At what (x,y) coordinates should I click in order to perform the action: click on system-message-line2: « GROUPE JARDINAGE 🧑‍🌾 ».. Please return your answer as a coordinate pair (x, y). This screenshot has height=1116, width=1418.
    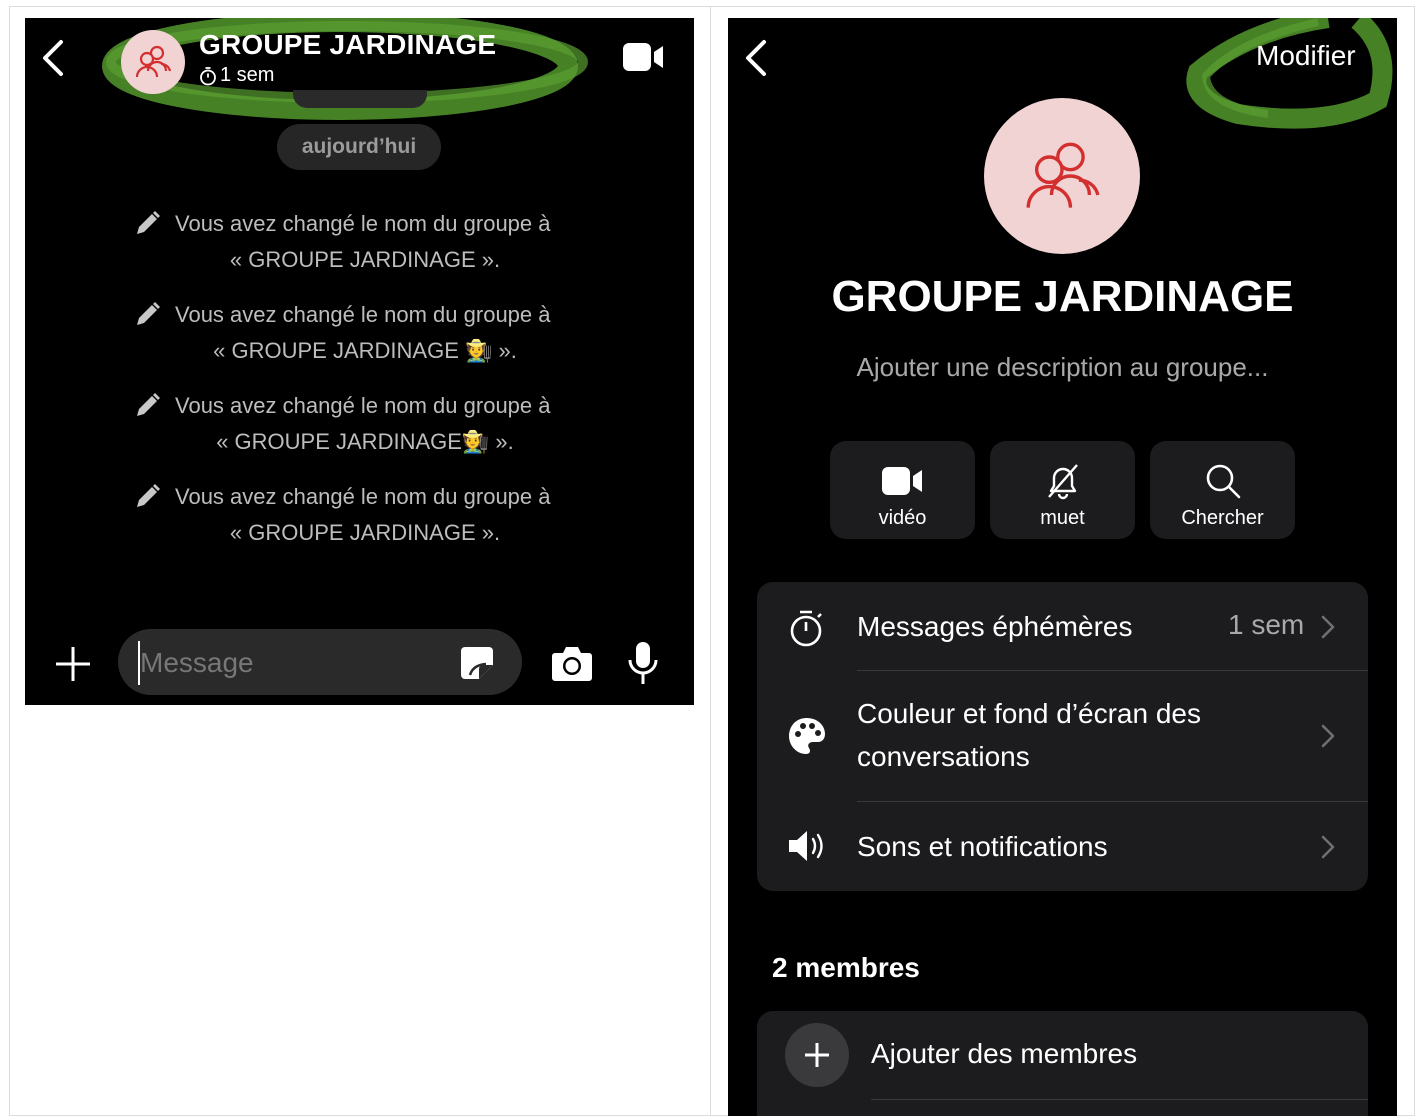
    Looking at the image, I should click on (365, 350).